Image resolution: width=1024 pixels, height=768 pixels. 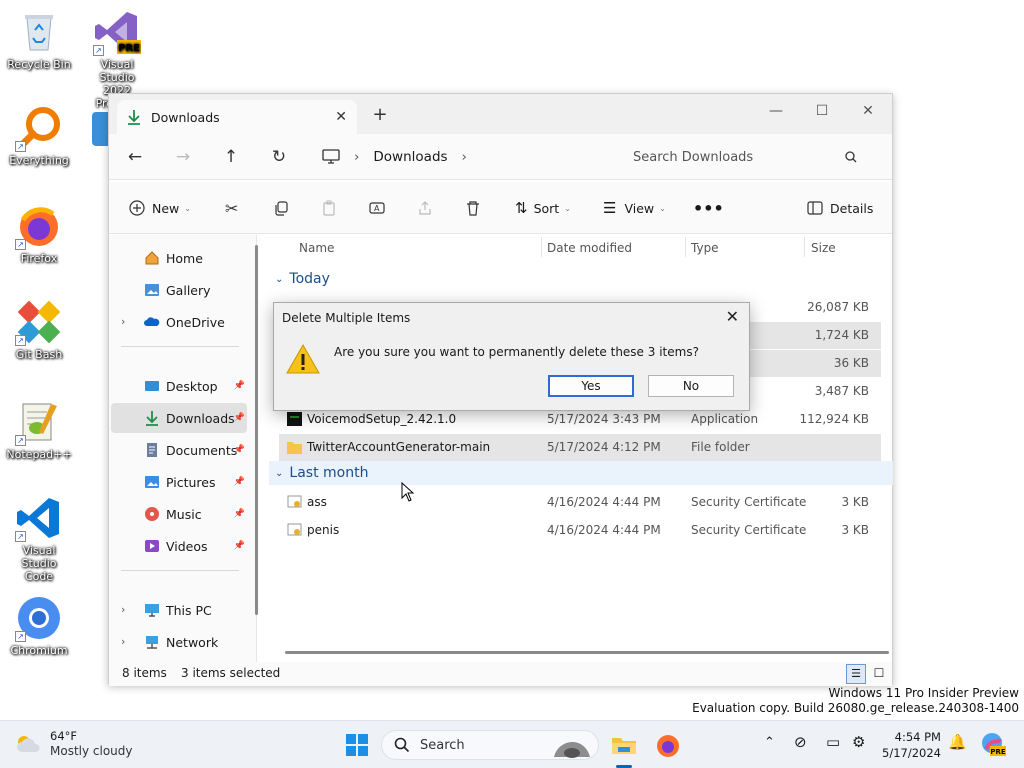 I want to click on paste-button, so click(x=332, y=208).